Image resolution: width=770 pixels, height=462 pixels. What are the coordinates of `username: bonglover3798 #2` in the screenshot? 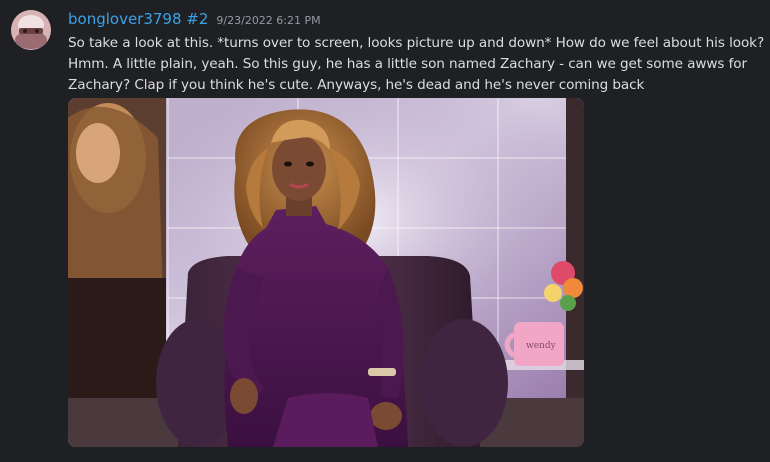 It's located at (138, 19).